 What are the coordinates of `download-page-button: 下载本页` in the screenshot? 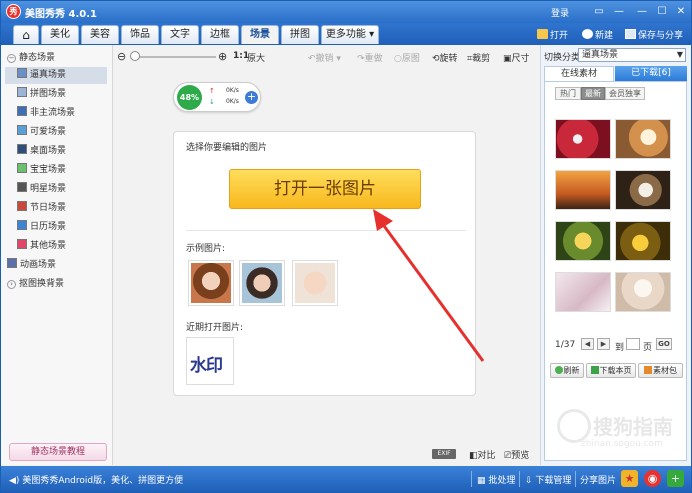 It's located at (611, 370).